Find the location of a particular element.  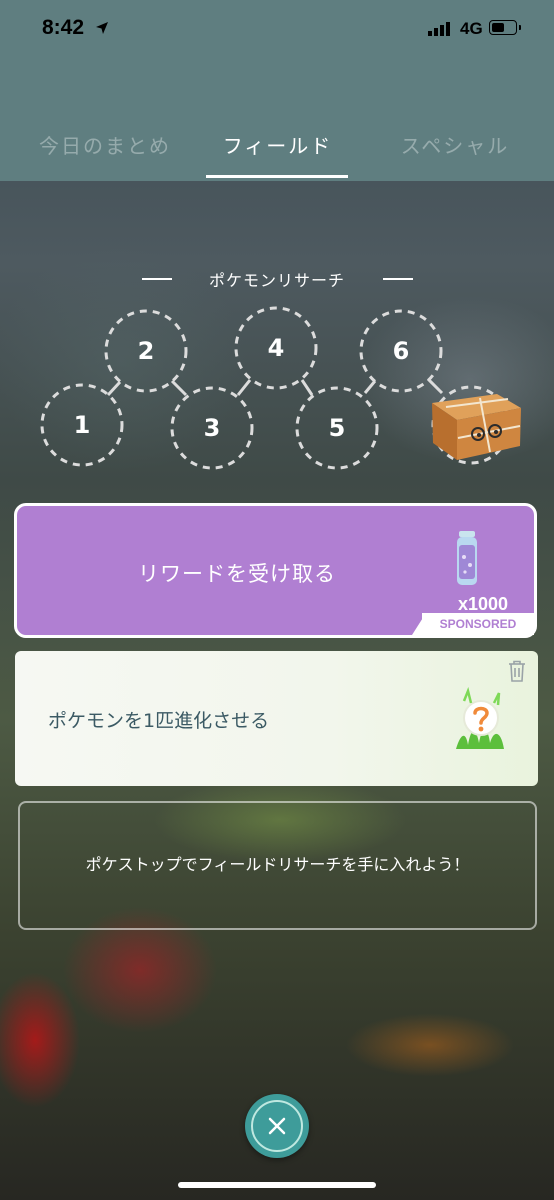

stamp-number-2: 2 is located at coordinates (146, 351).